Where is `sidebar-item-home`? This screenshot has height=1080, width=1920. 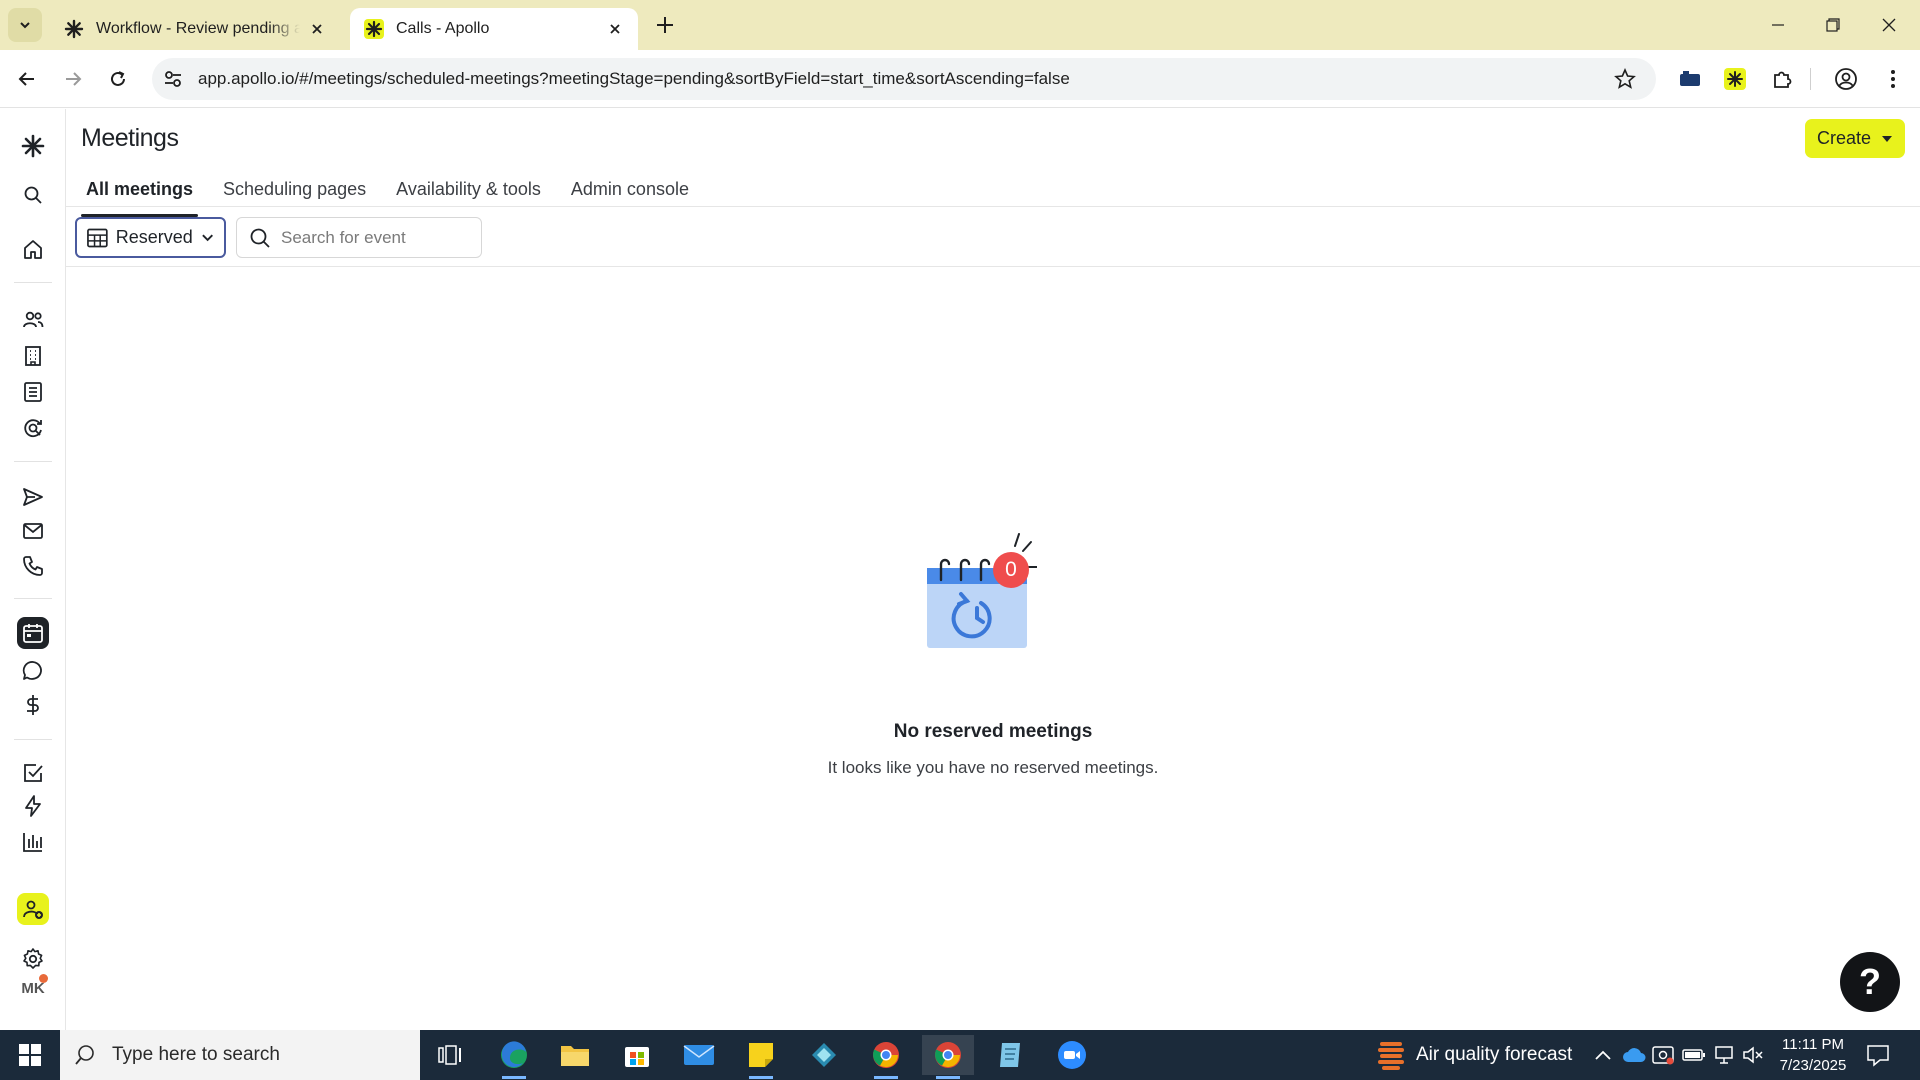
sidebar-item-home is located at coordinates (33, 250).